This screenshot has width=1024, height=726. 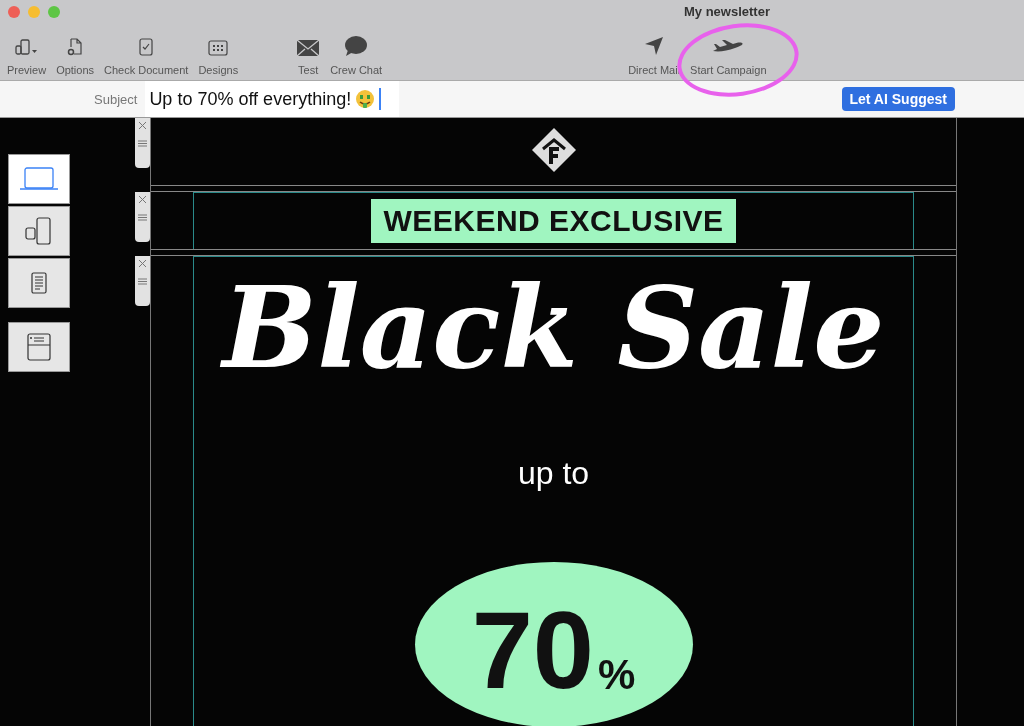 What do you see at coordinates (146, 47) in the screenshot?
I see `document-check-icon` at bounding box center [146, 47].